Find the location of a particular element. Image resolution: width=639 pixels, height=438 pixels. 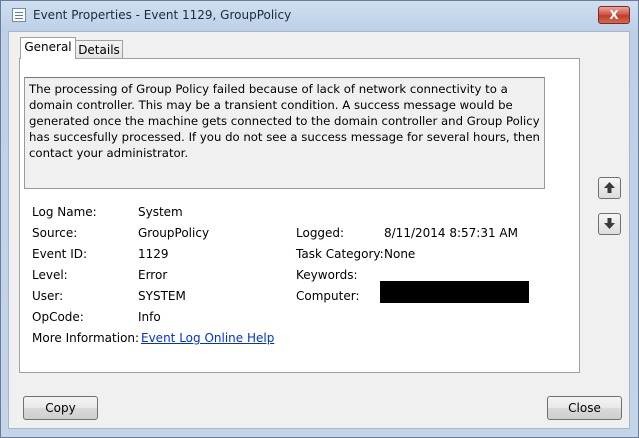

event-id-value: 1129 is located at coordinates (153, 254).